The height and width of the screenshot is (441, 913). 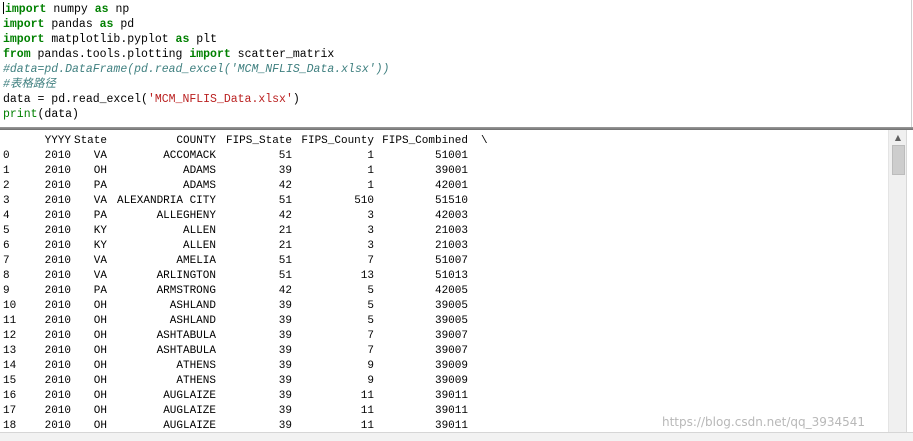 I want to click on code-token: ), so click(x=296, y=99).